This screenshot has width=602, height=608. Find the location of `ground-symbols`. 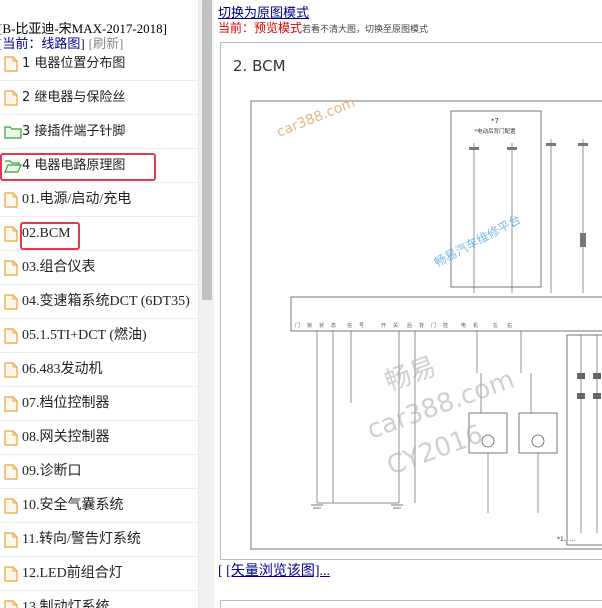

ground-symbols is located at coordinates (357, 506).